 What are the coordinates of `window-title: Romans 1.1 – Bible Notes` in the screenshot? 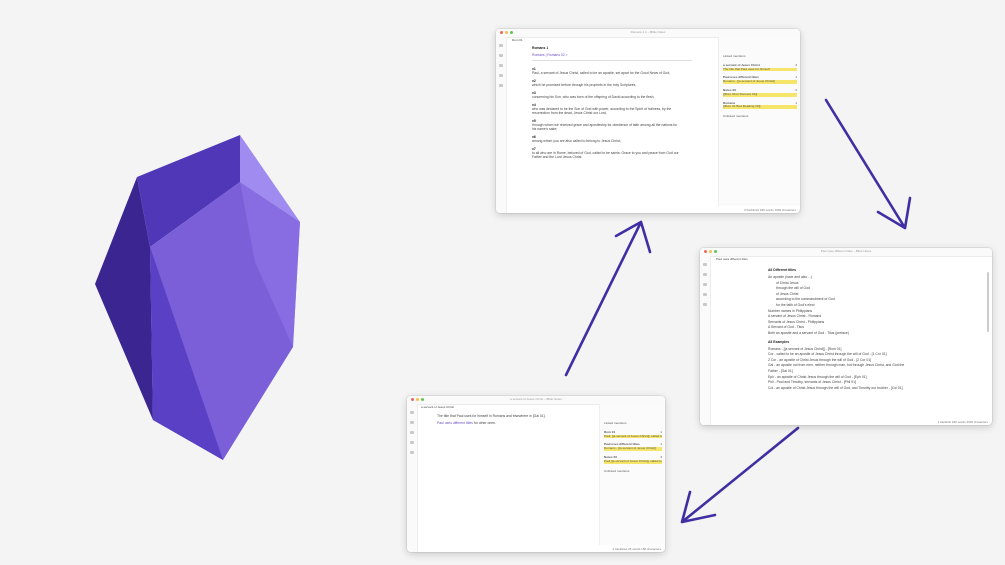 It's located at (648, 32).